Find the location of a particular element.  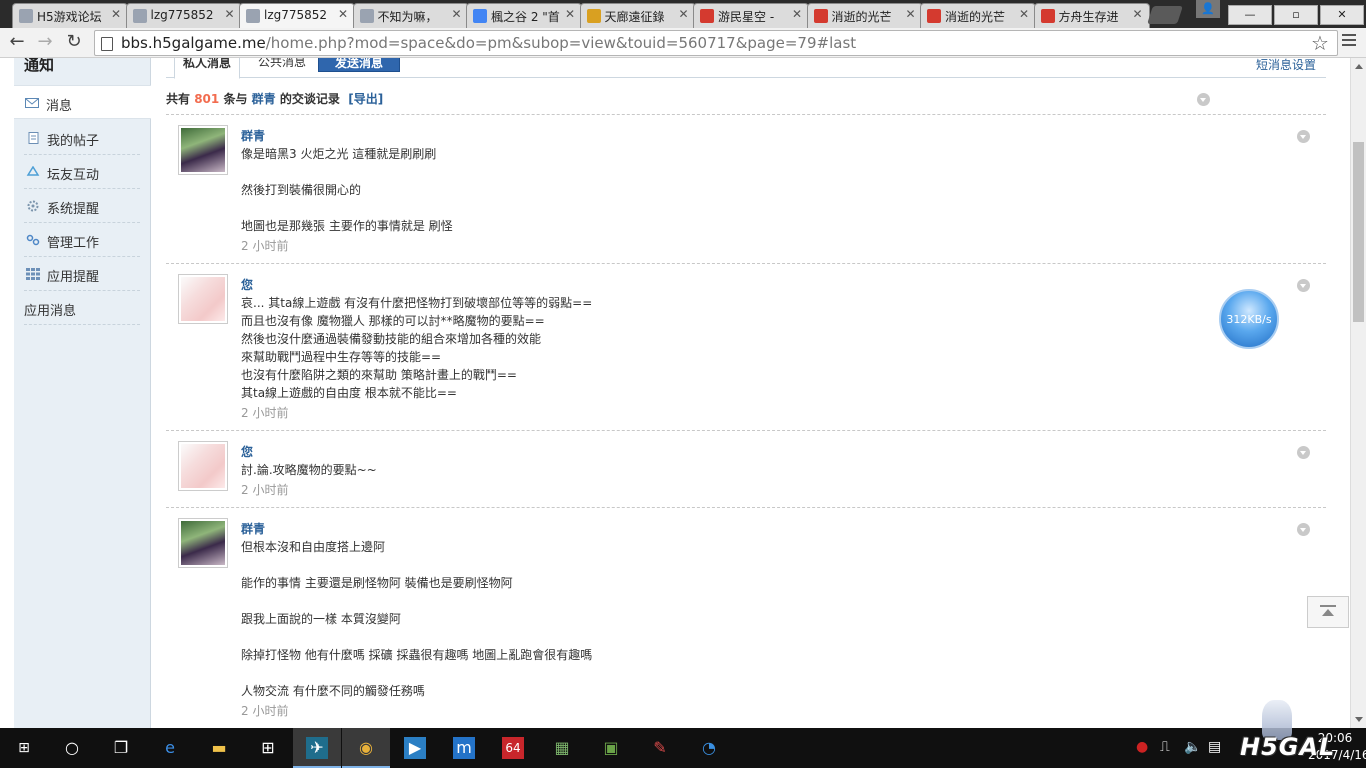

sidebar-item: 管理工作 is located at coordinates (82, 240).